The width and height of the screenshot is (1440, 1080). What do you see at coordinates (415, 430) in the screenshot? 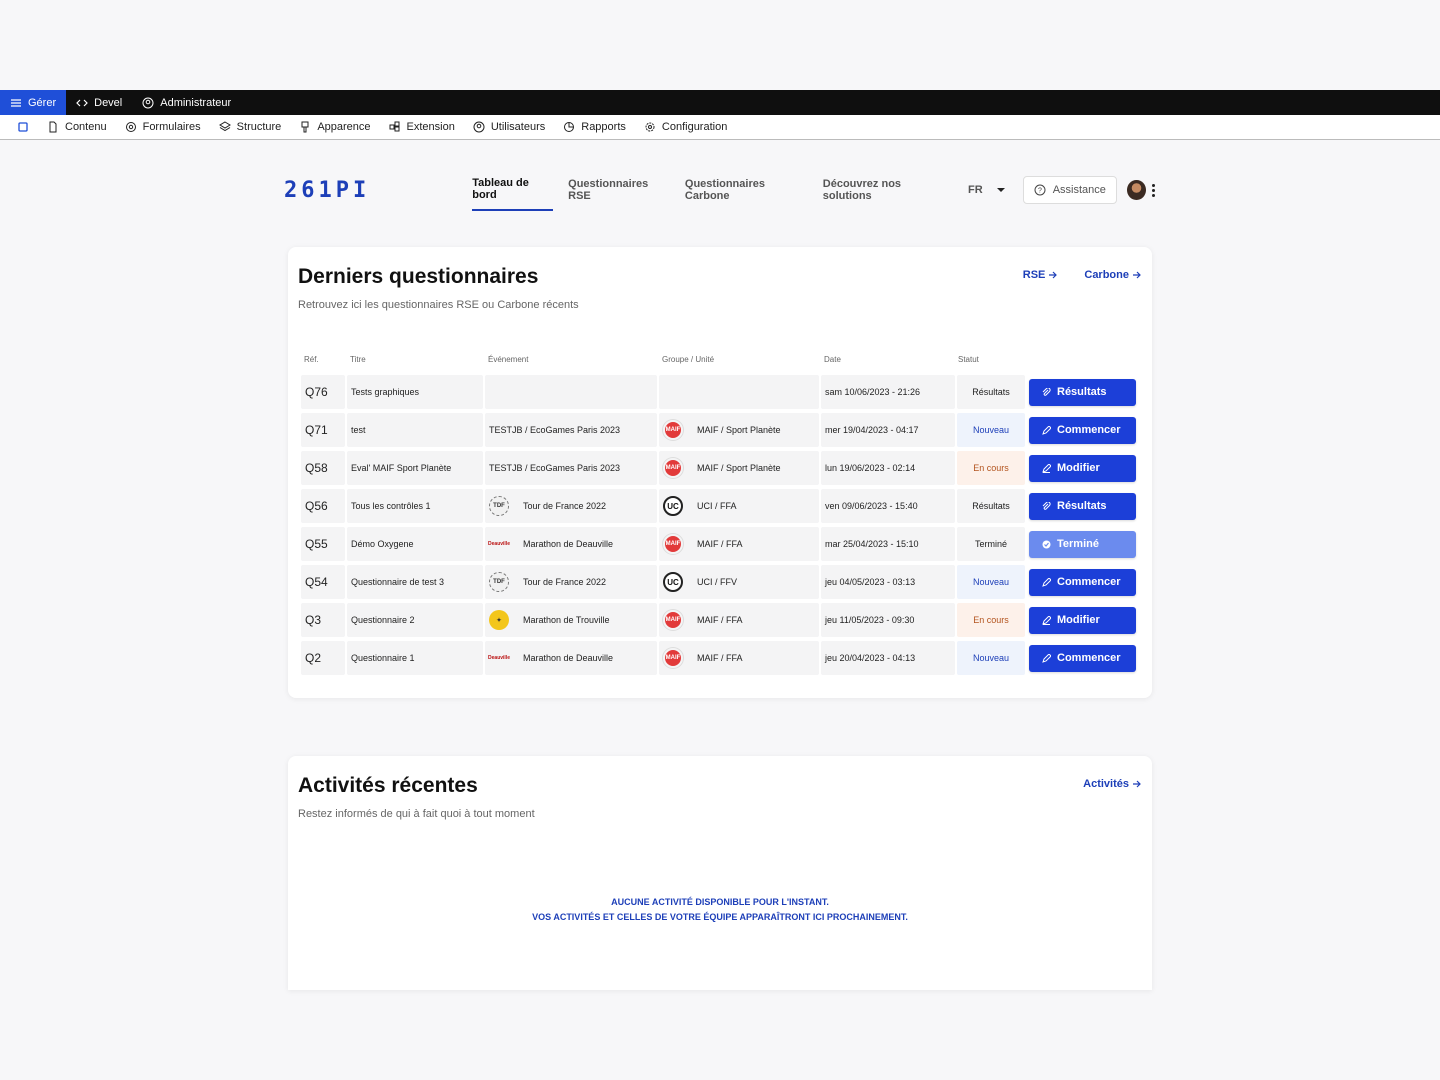
I see `cell-title: test` at bounding box center [415, 430].